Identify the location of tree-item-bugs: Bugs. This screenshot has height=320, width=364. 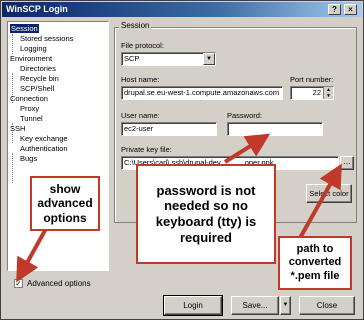
(28, 159).